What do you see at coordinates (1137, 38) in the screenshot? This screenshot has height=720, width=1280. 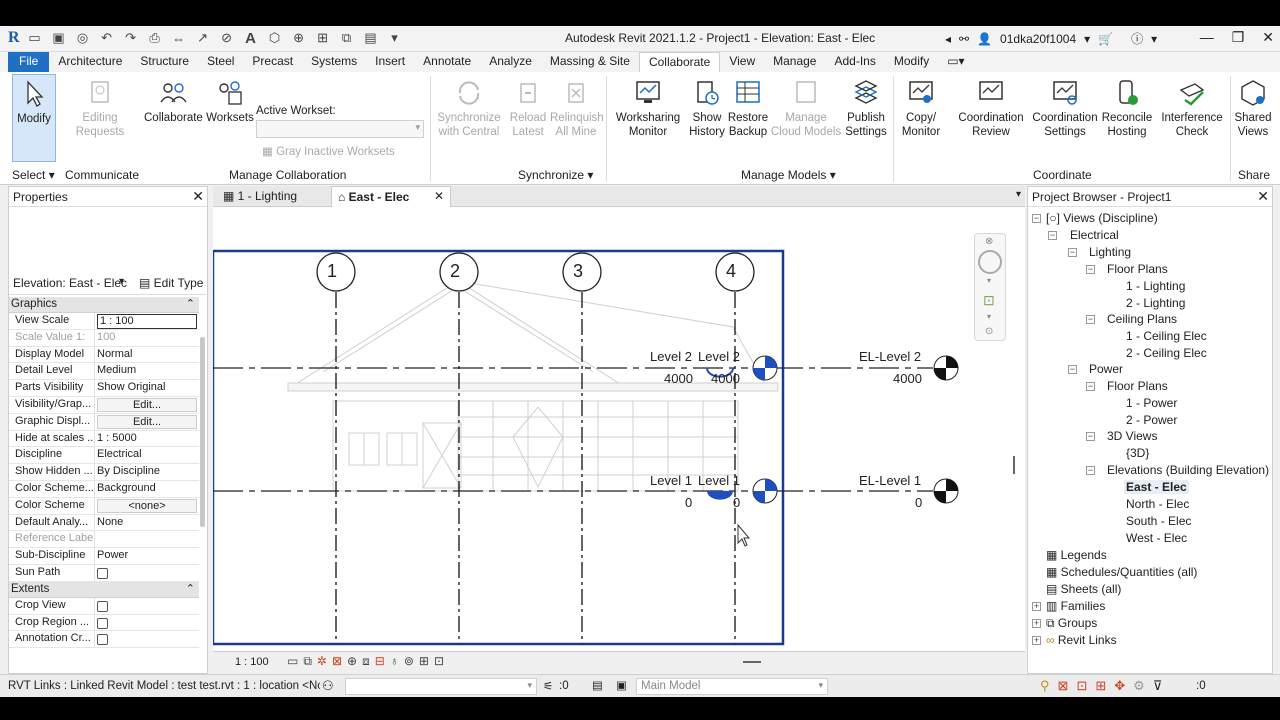 I see `help-icon: ⓘ` at bounding box center [1137, 38].